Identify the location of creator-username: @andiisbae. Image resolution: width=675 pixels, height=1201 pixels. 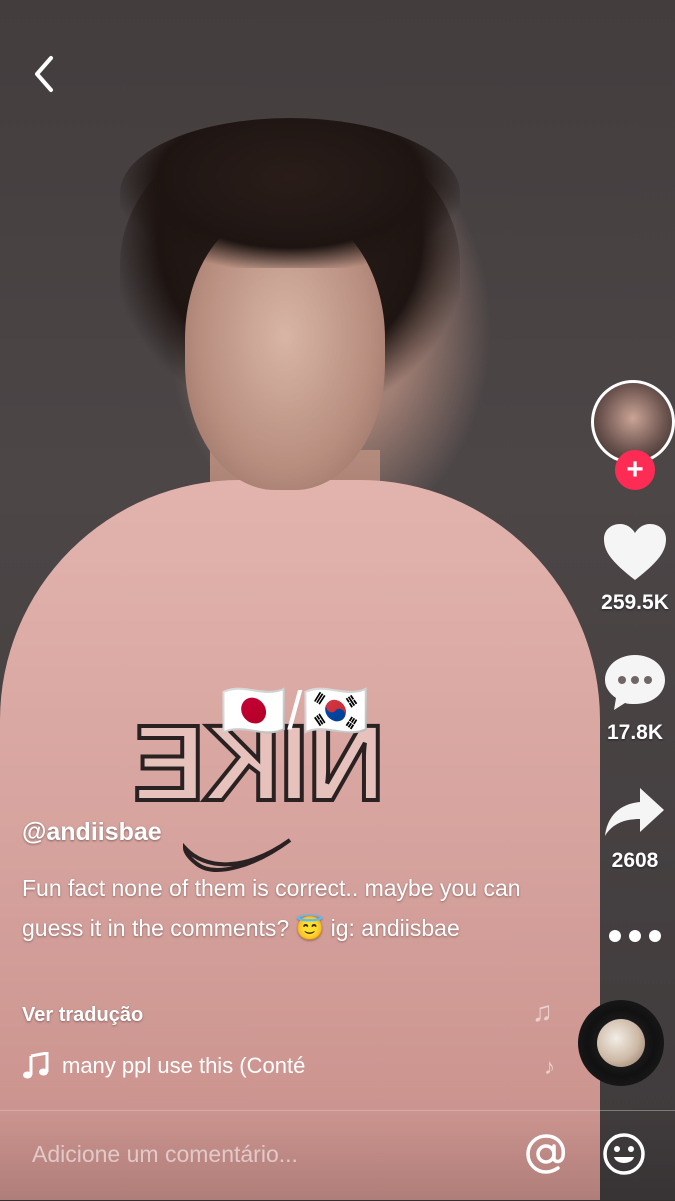
(92, 832).